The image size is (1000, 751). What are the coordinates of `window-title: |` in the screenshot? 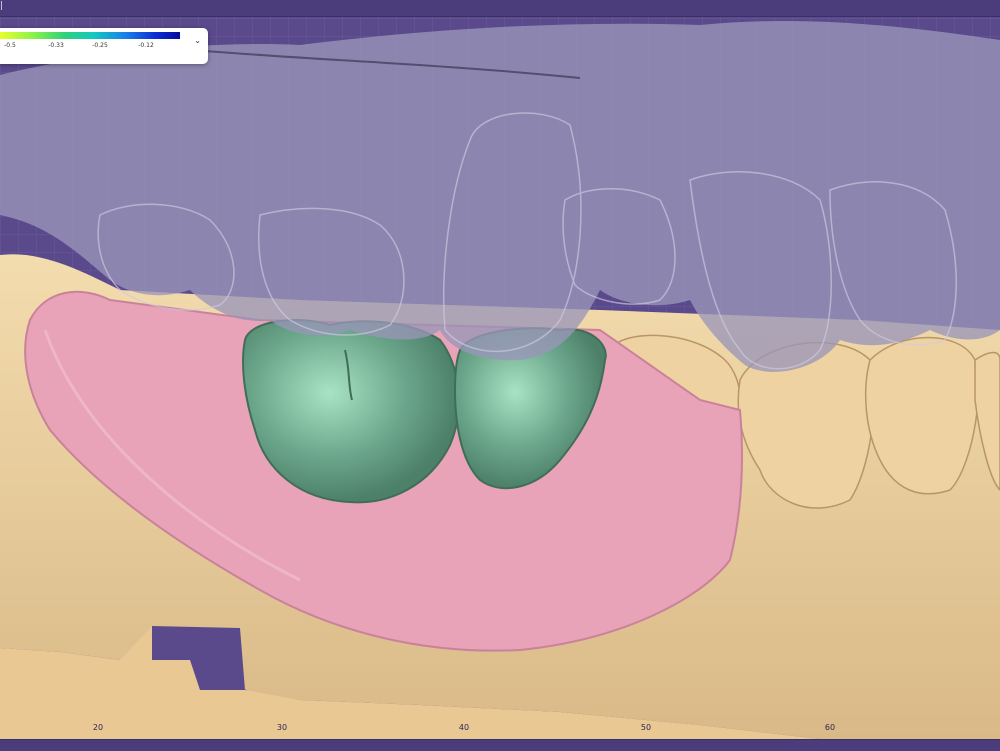 It's located at (2, 6).